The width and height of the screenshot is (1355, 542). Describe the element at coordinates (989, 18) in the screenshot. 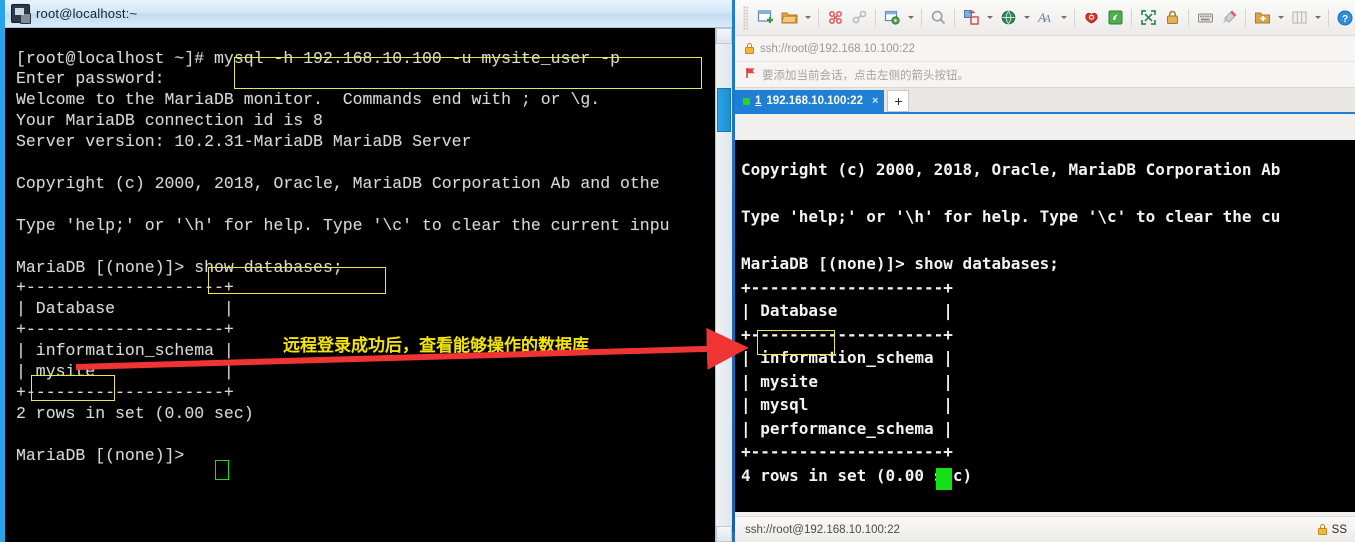

I see `file-transfer-dropdown-caret` at that location.